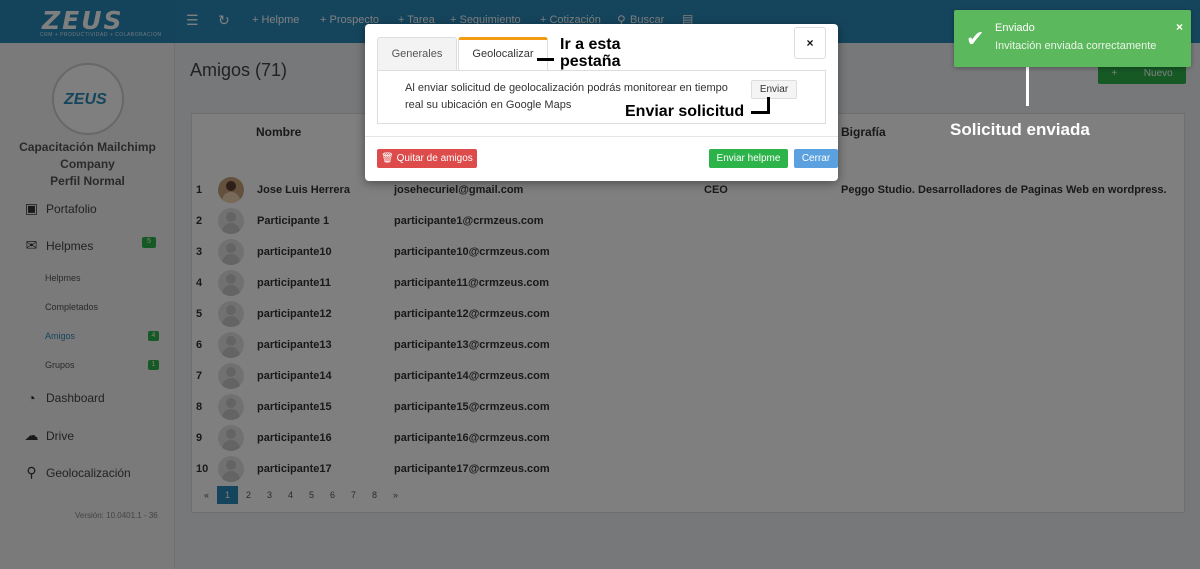 The width and height of the screenshot is (1200, 569). What do you see at coordinates (417, 53) in the screenshot?
I see `tab-generales: Generales` at bounding box center [417, 53].